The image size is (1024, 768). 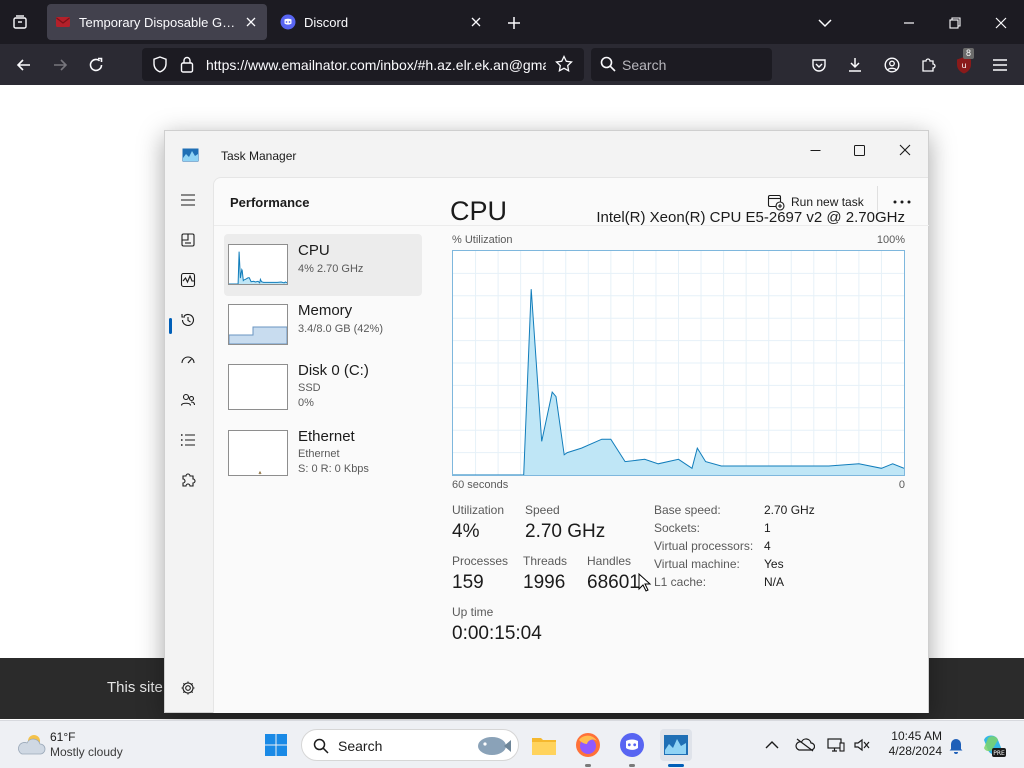 I want to click on settings-gear-icon, so click(x=188, y=688).